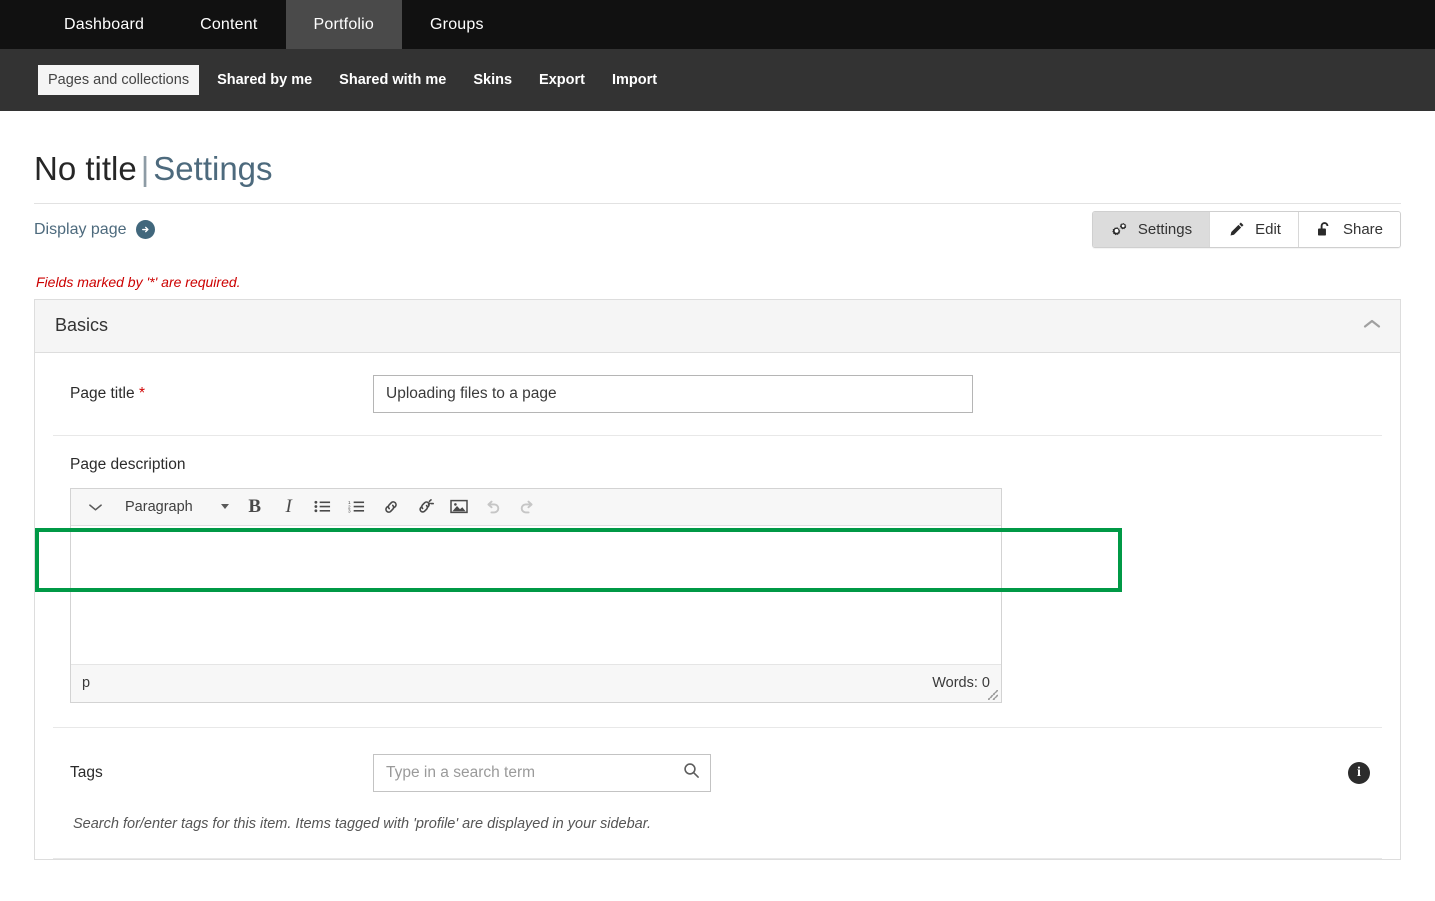 This screenshot has height=901, width=1435. I want to click on numbered-list-icon: 1 2 3, so click(357, 507).